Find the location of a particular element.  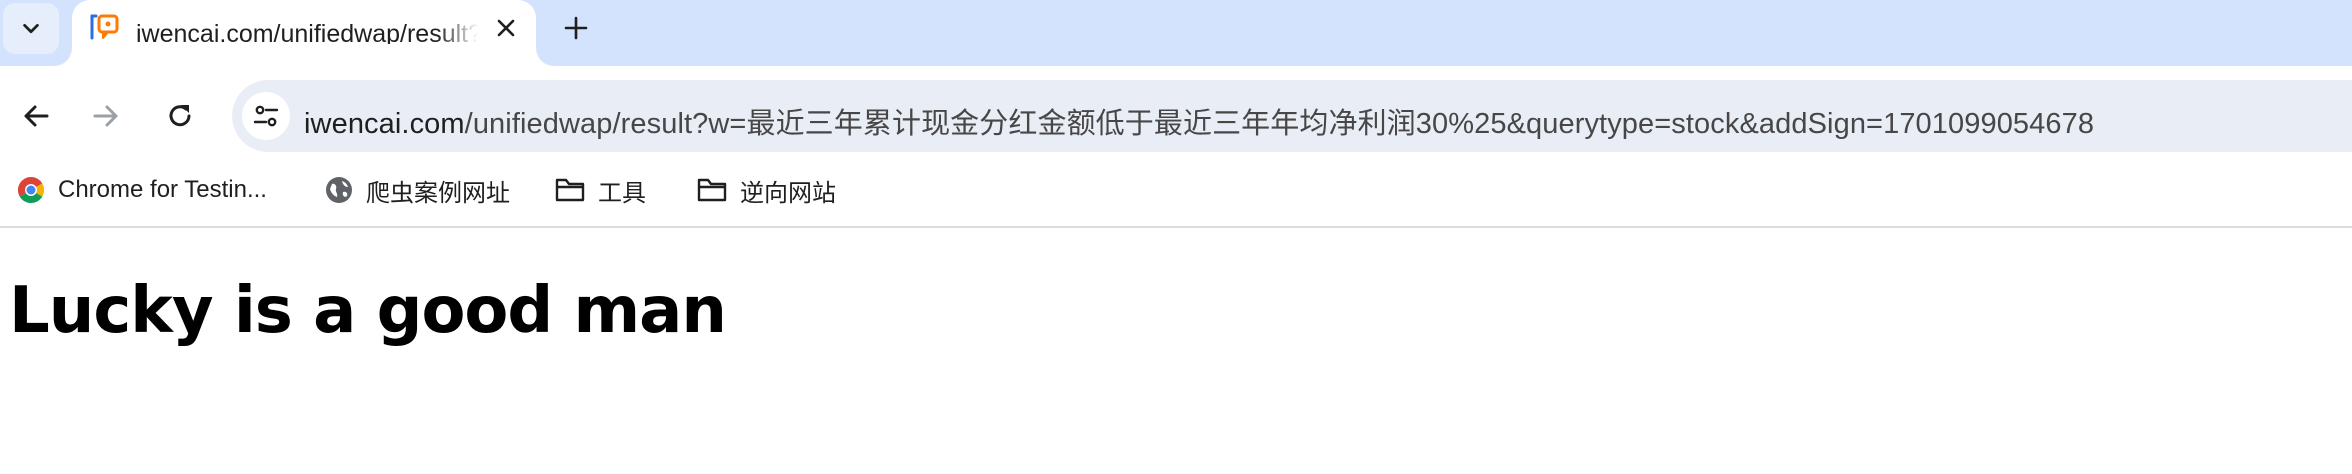

close-icon is located at coordinates (506, 28).